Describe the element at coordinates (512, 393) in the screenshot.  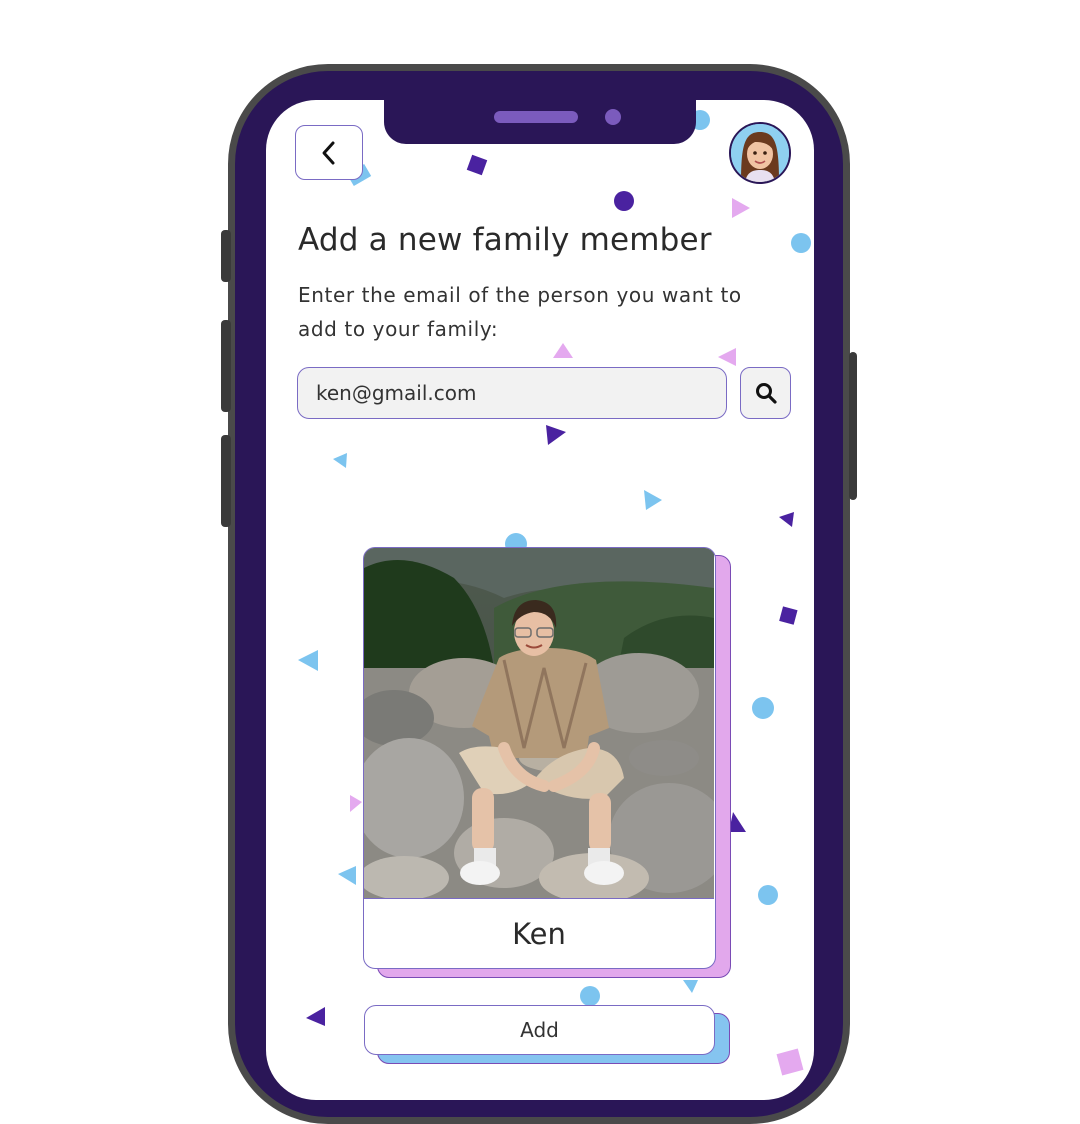
I see `email-search-input` at that location.